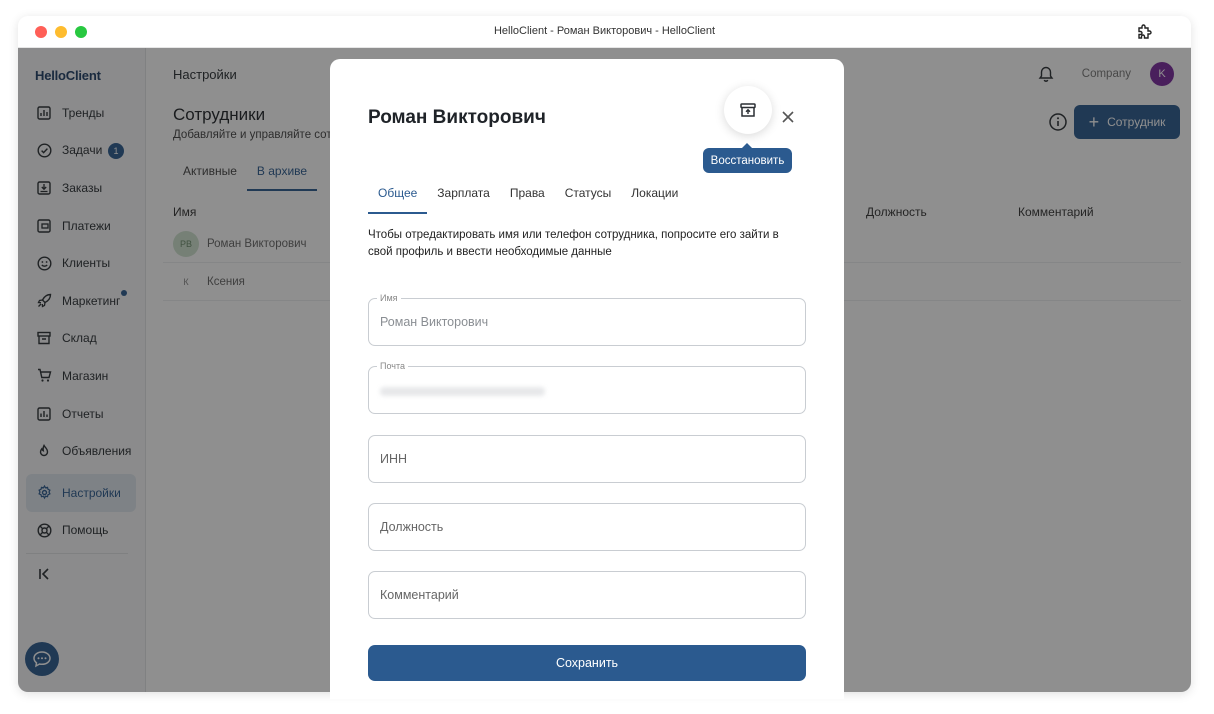 This screenshot has width=1214, height=714. What do you see at coordinates (747, 158) in the screenshot?
I see `restore-tooltip: Восстановить` at bounding box center [747, 158].